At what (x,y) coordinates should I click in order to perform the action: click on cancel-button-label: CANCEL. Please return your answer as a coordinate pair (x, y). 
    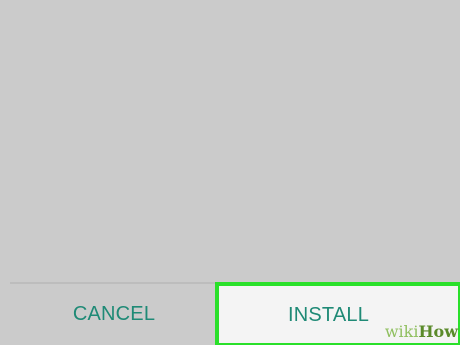
    Looking at the image, I should click on (114, 314).